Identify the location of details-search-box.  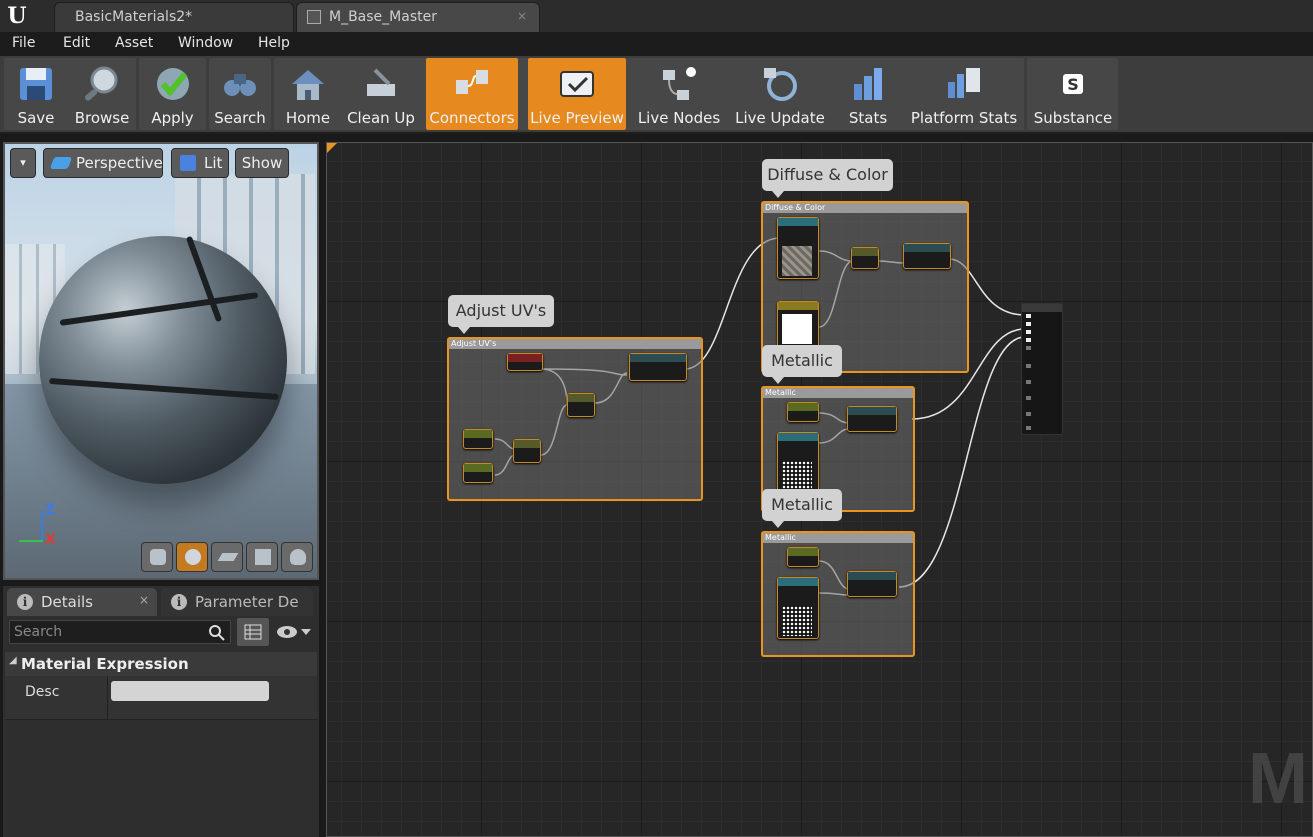
(120, 632).